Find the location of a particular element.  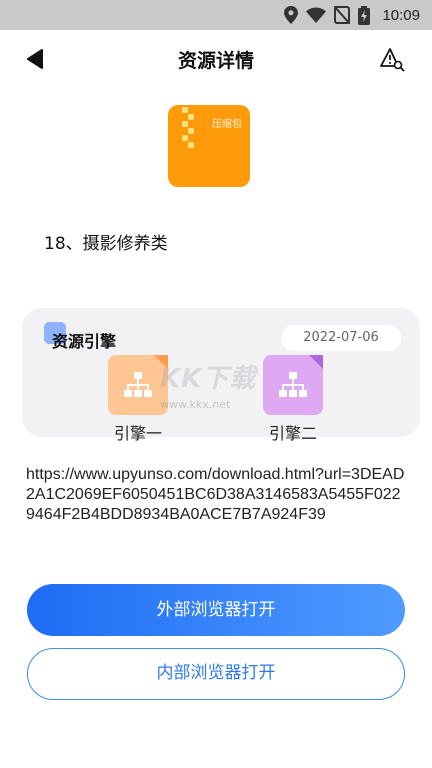

status-time: 10:09 is located at coordinates (401, 15).